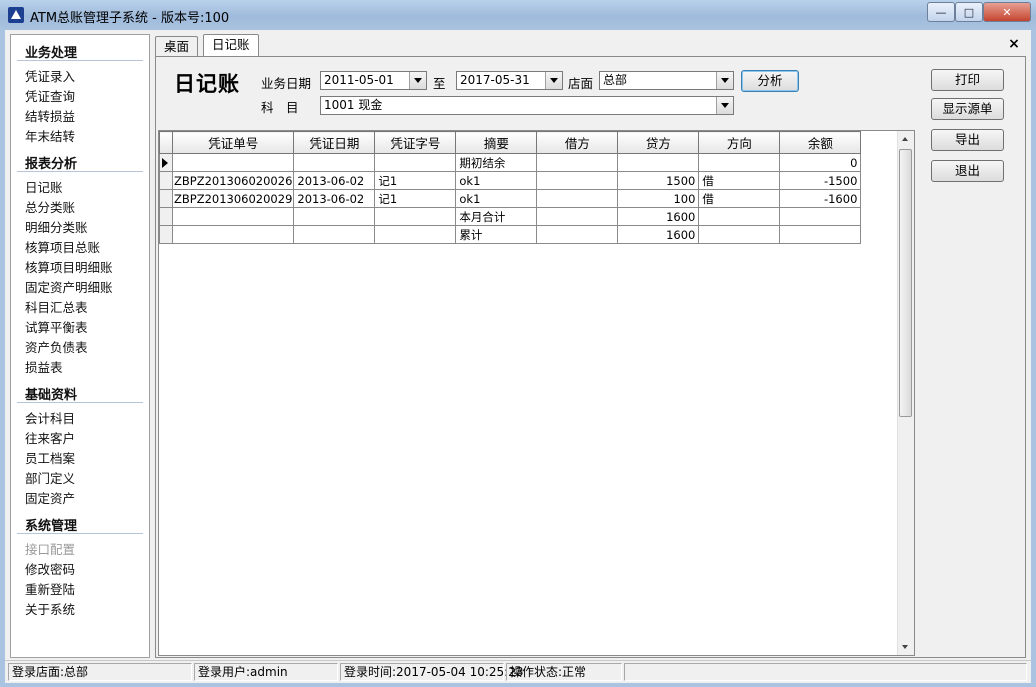 The image size is (1036, 687). Describe the element at coordinates (50, 588) in the screenshot. I see `sidebar-item-relogin: 重新登陆` at that location.